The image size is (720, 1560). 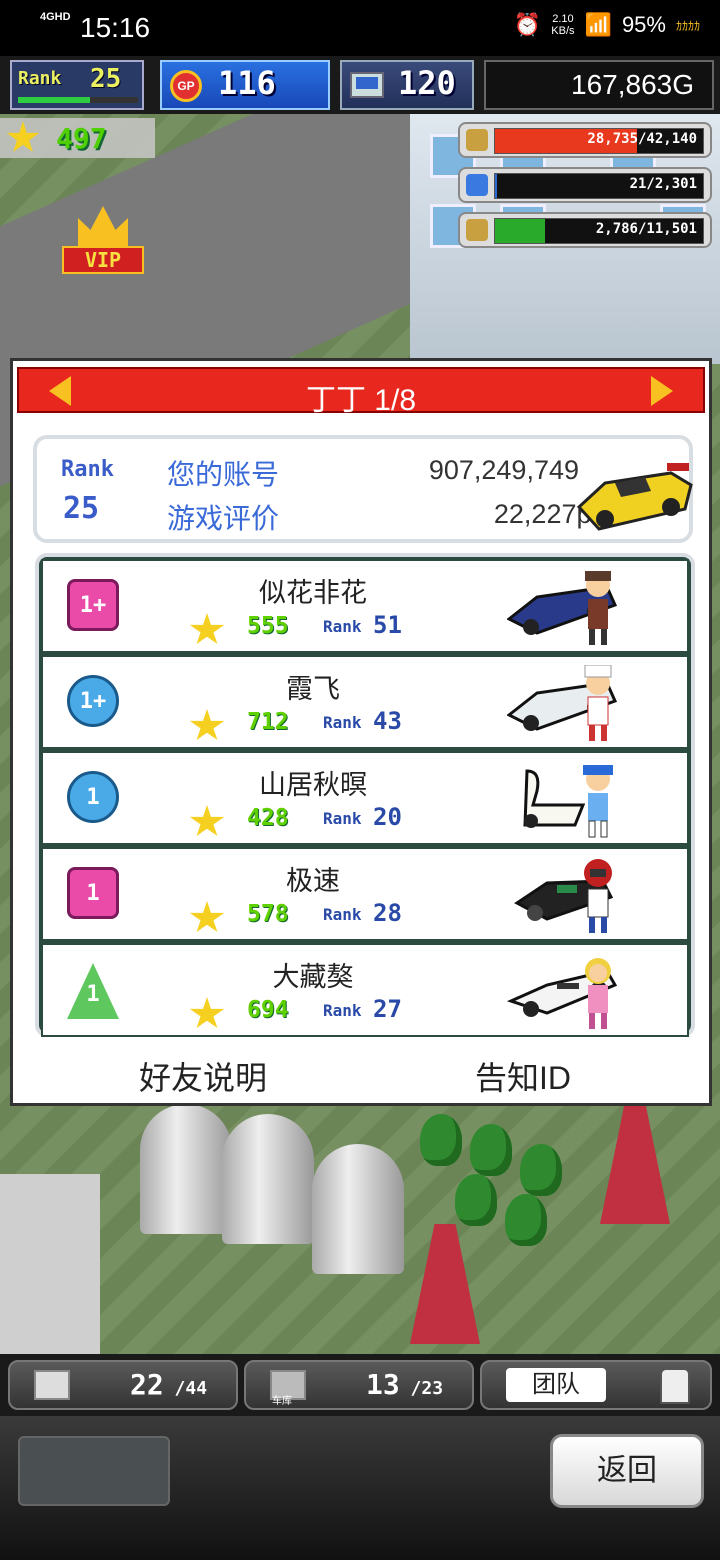 What do you see at coordinates (675, 1386) in the screenshot?
I see `face-icon` at bounding box center [675, 1386].